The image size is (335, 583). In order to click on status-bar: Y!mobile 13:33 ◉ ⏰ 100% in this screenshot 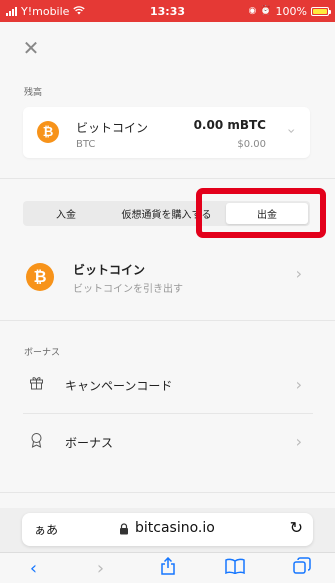, I will do `click(167, 11)`.